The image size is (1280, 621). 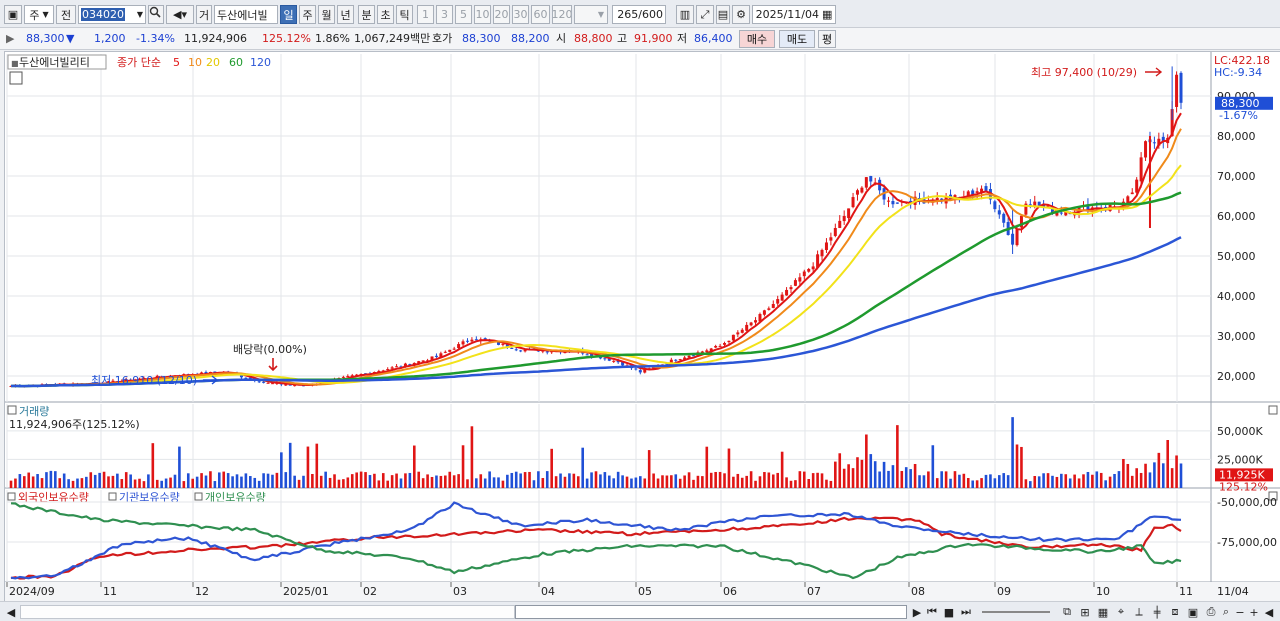 What do you see at coordinates (288, 14) in the screenshot?
I see `period-day-button: 일` at bounding box center [288, 14].